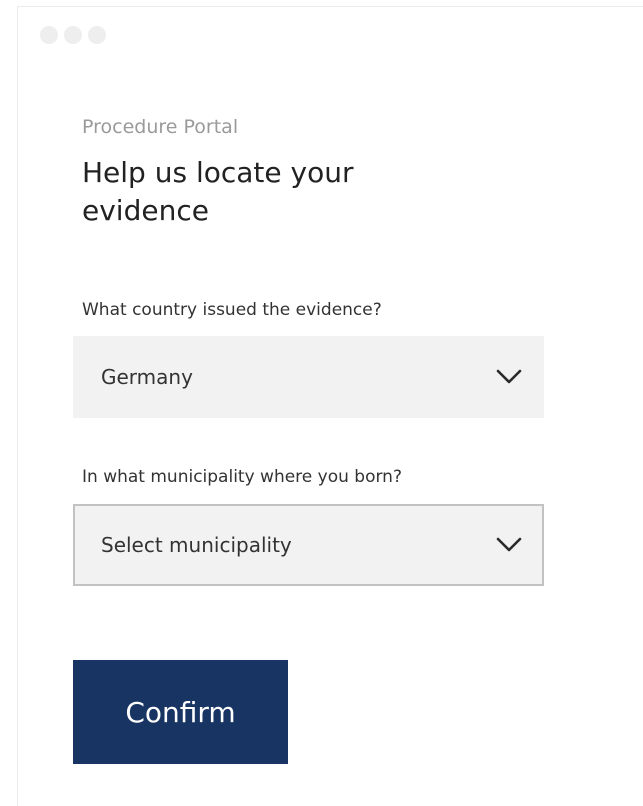 The width and height of the screenshot is (643, 806). I want to click on country-select: Germany, so click(308, 377).